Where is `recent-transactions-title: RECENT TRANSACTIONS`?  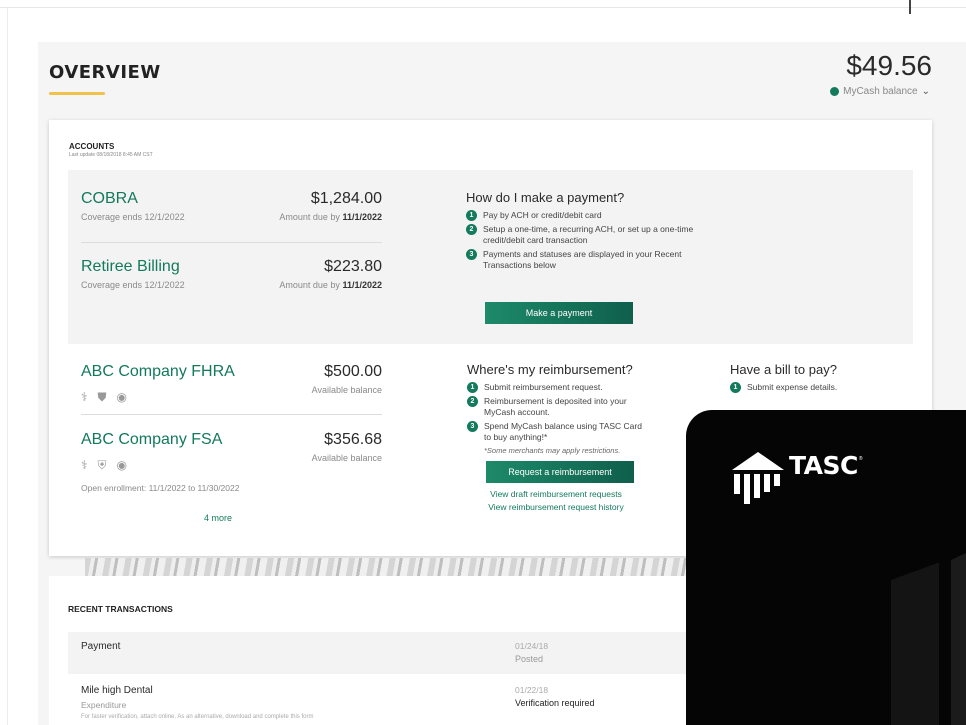
recent-transactions-title: RECENT TRANSACTIONS is located at coordinates (120, 609).